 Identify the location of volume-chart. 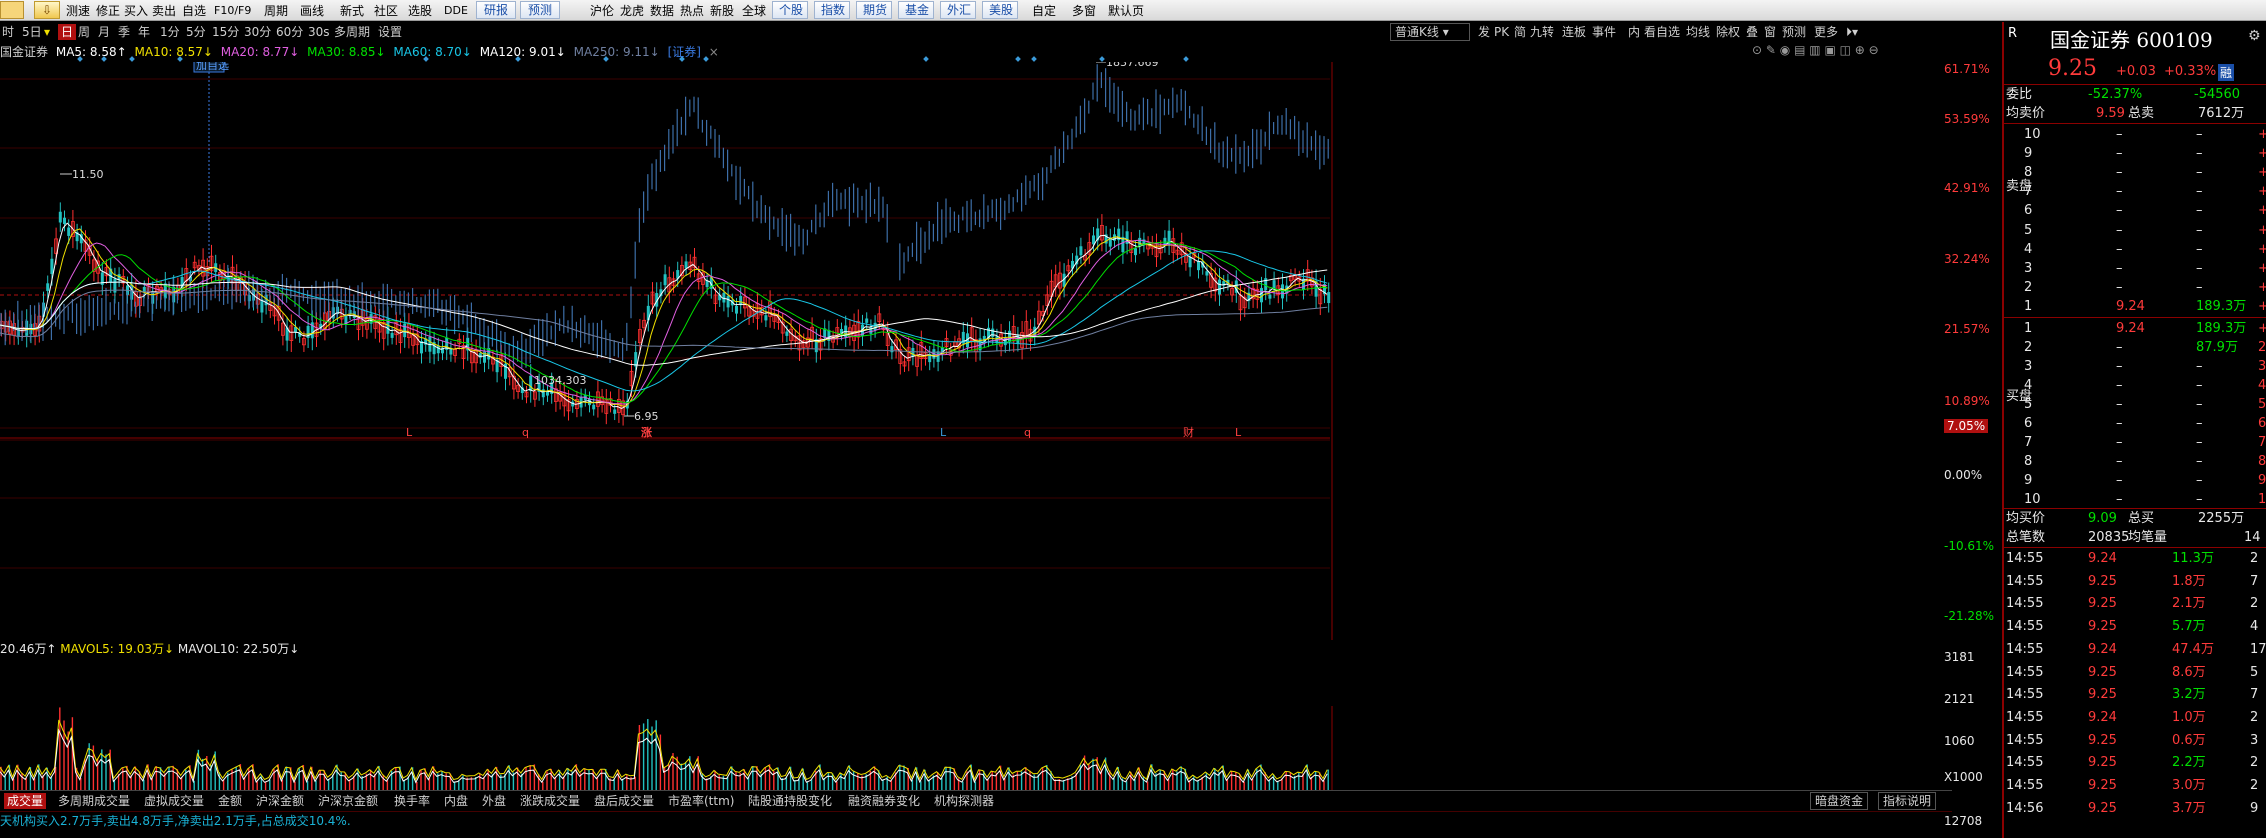
(971, 748).